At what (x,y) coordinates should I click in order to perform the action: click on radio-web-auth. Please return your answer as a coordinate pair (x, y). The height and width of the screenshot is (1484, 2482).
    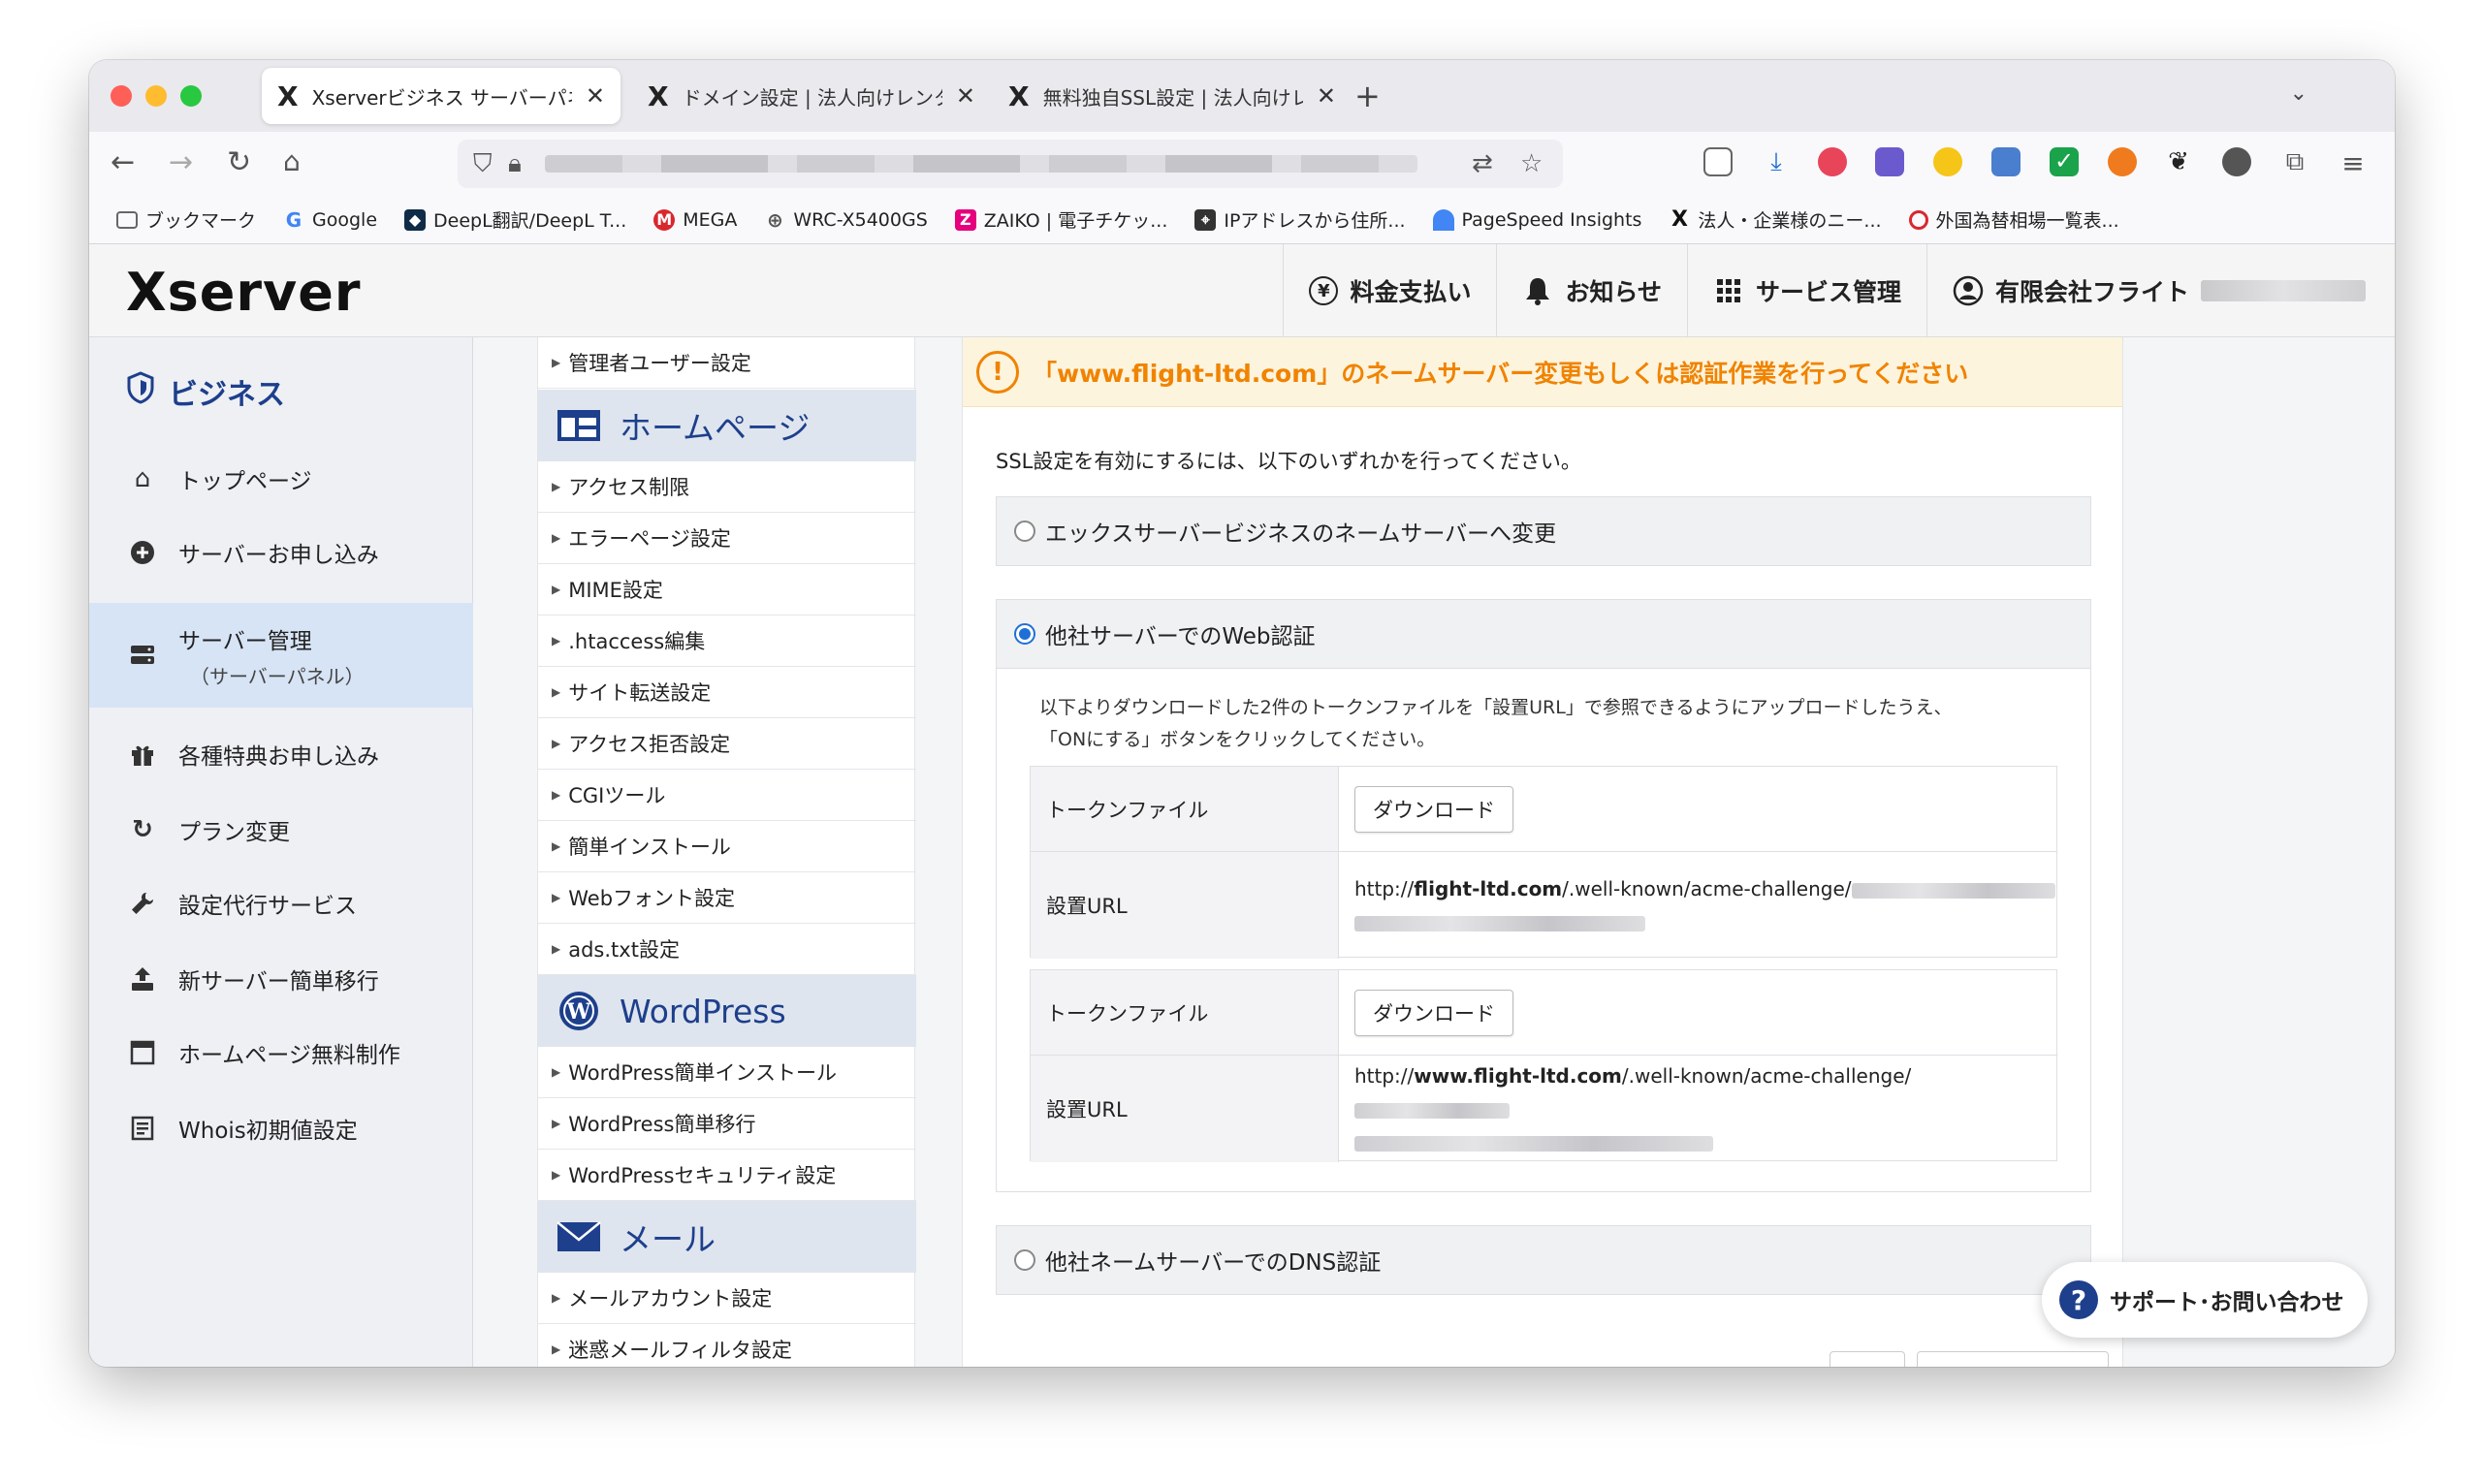
    Looking at the image, I should click on (1024, 634).